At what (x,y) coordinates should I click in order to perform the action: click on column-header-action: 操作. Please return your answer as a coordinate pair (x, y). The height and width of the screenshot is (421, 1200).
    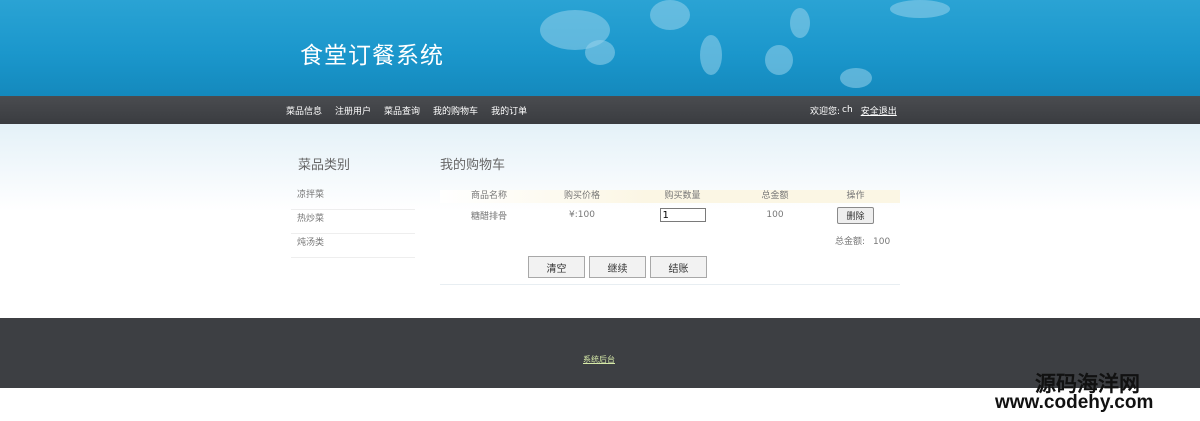
    Looking at the image, I should click on (855, 196).